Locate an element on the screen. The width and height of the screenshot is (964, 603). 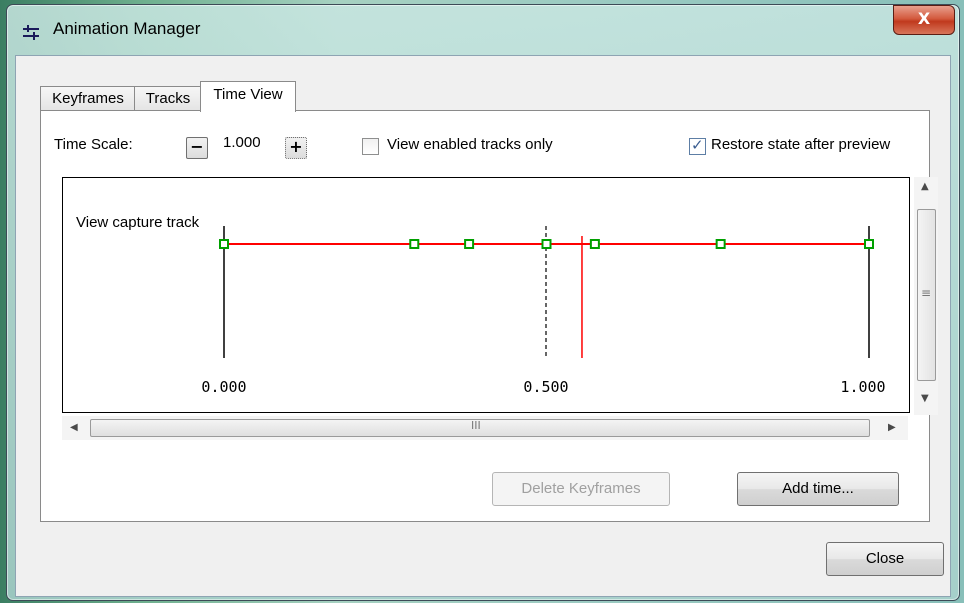
time-scale-increase-button: + is located at coordinates (296, 148).